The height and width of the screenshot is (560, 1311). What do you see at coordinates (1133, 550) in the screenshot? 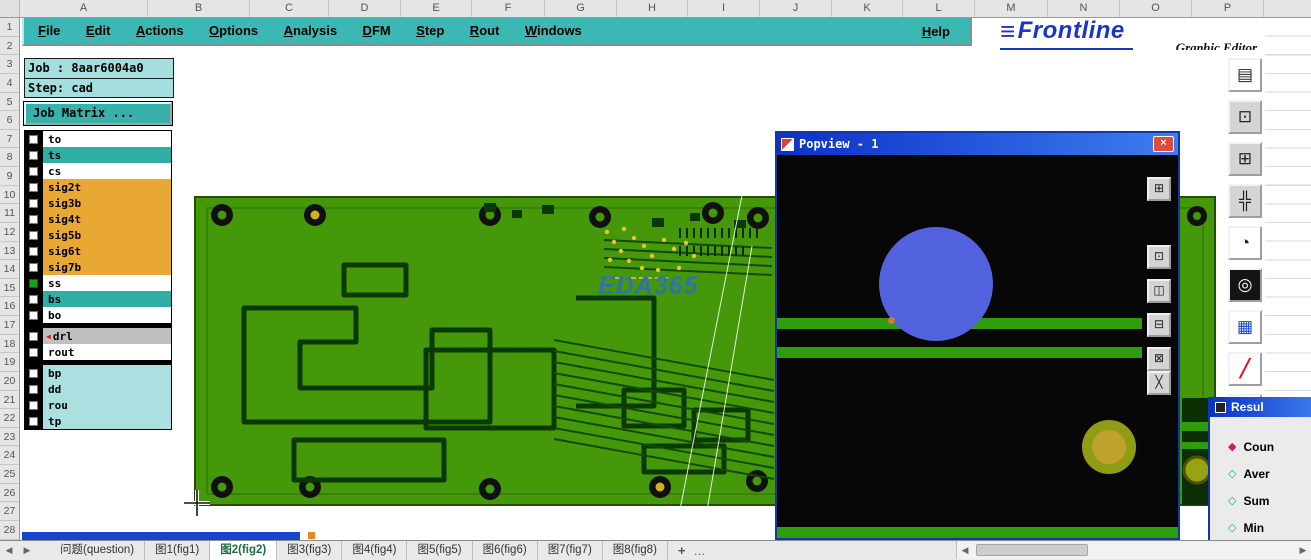
I see `horizontal-scrollbar: ◀ ▶` at bounding box center [1133, 550].